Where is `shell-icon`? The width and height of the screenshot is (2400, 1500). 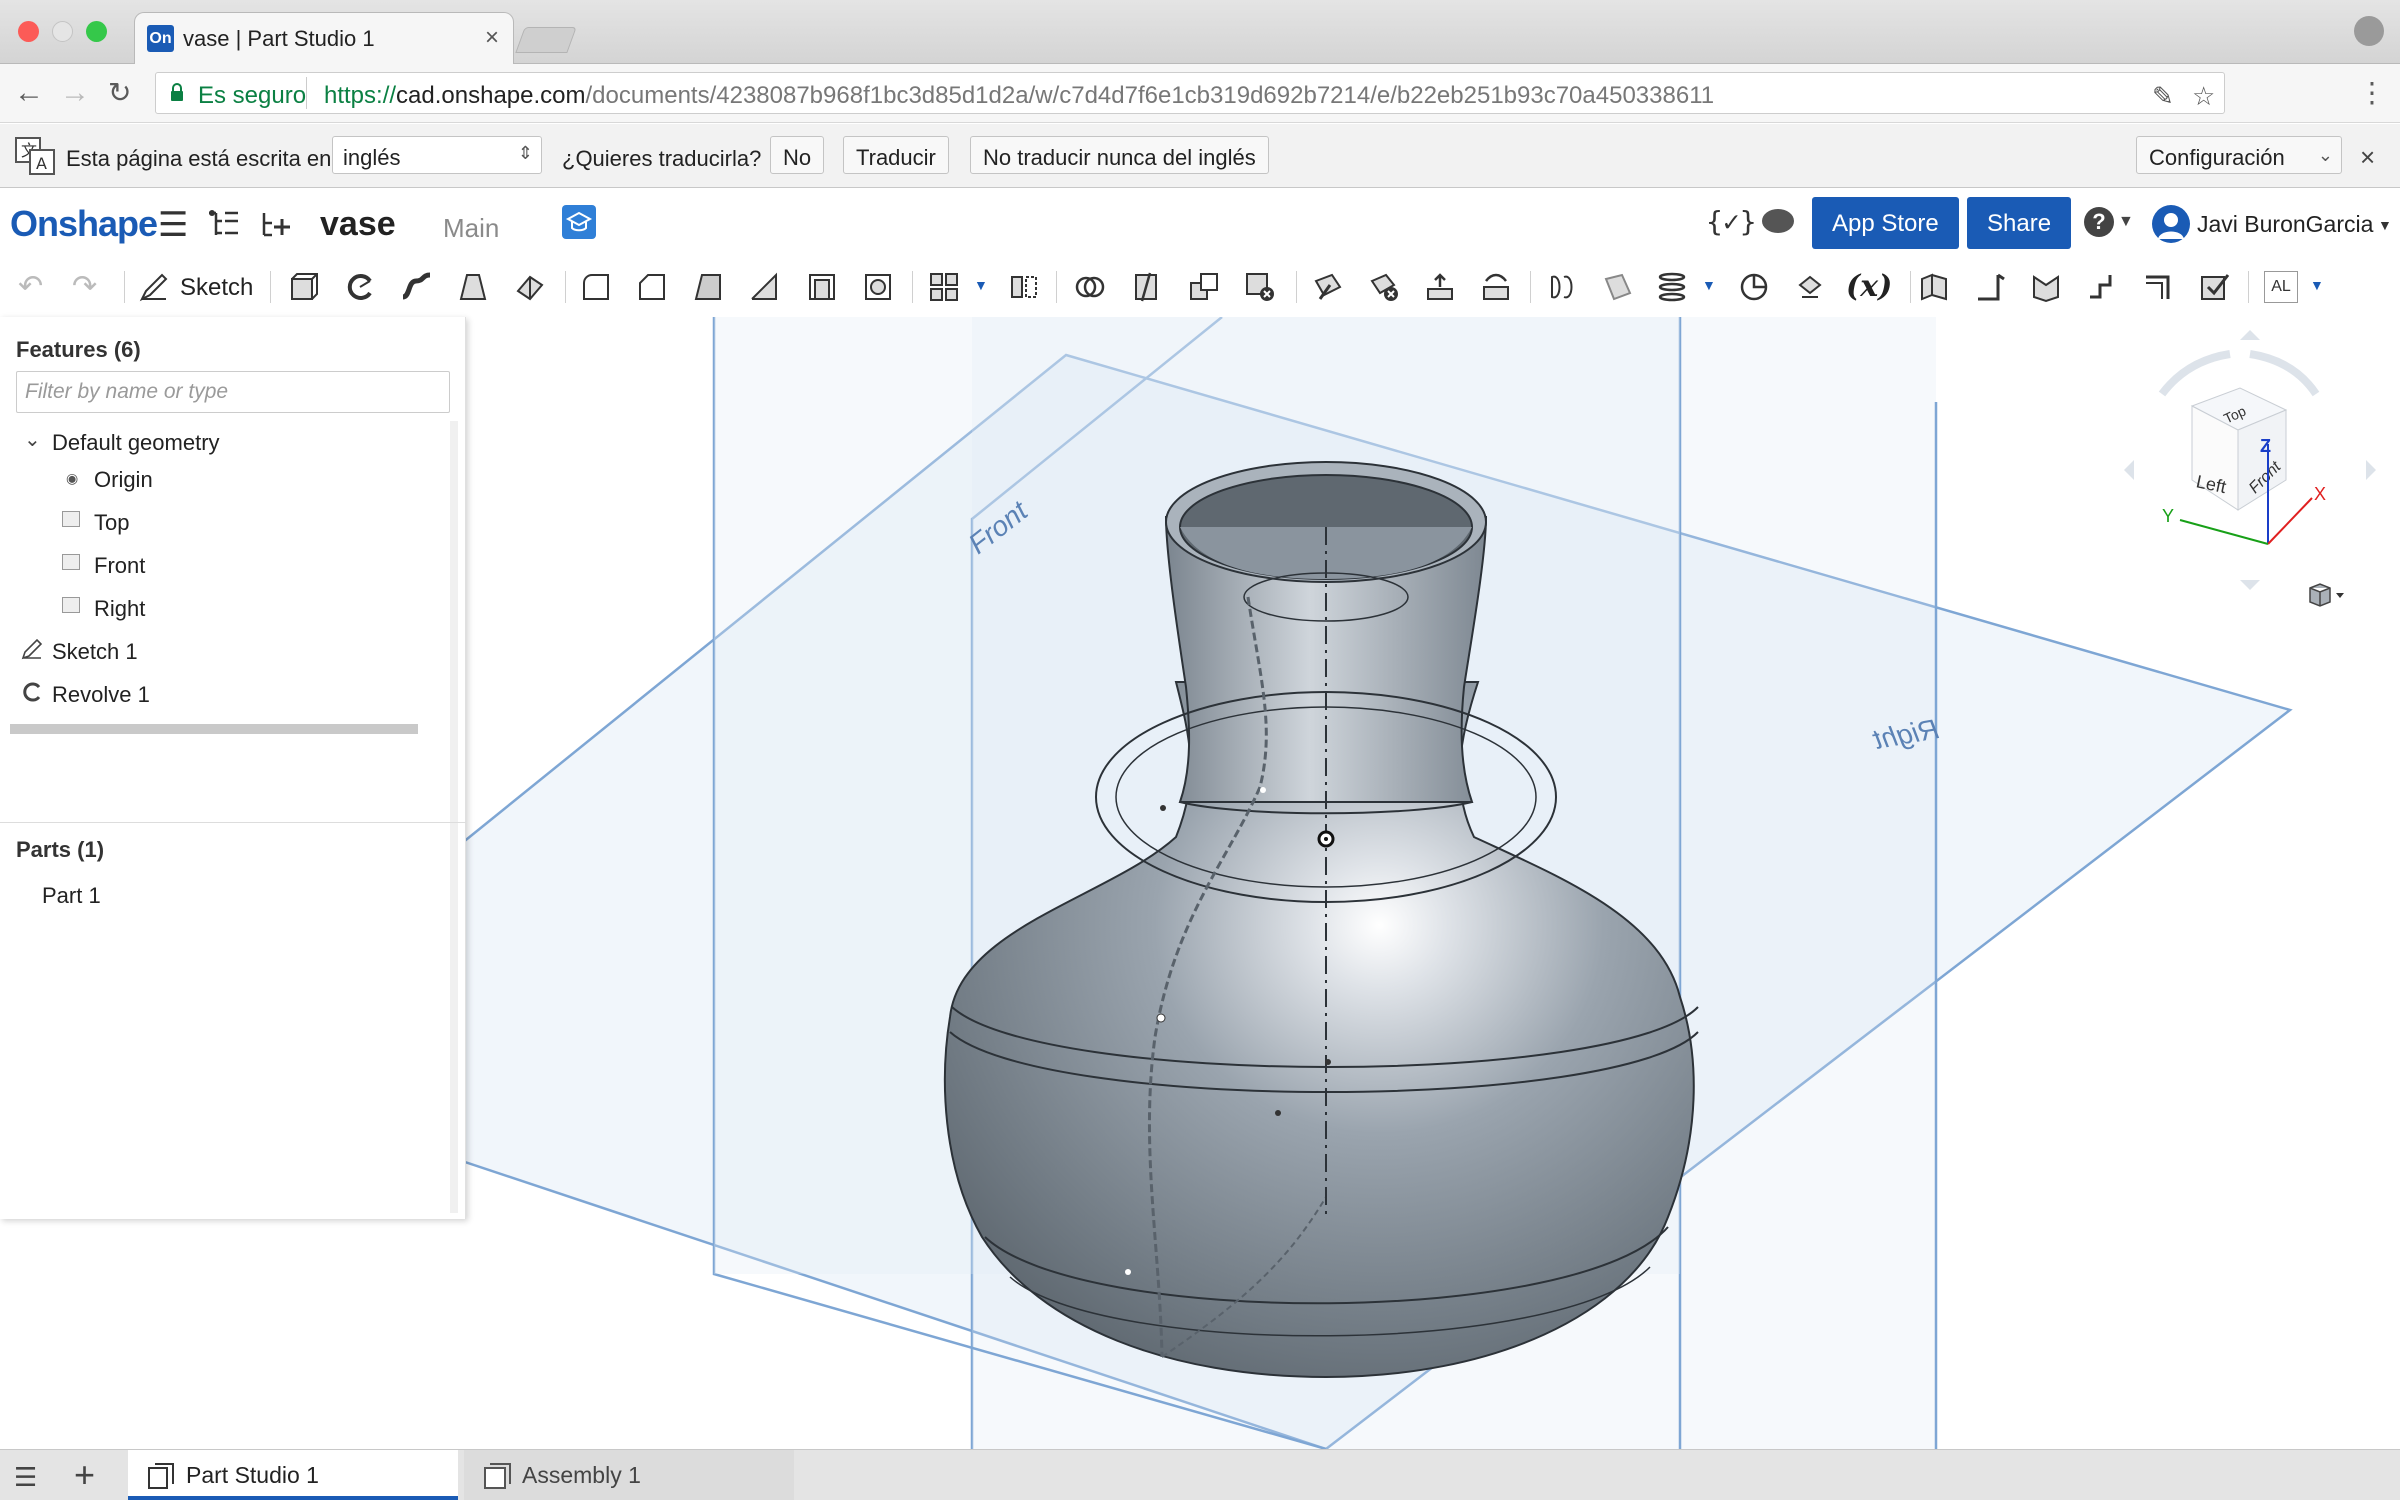
shell-icon is located at coordinates (822, 287).